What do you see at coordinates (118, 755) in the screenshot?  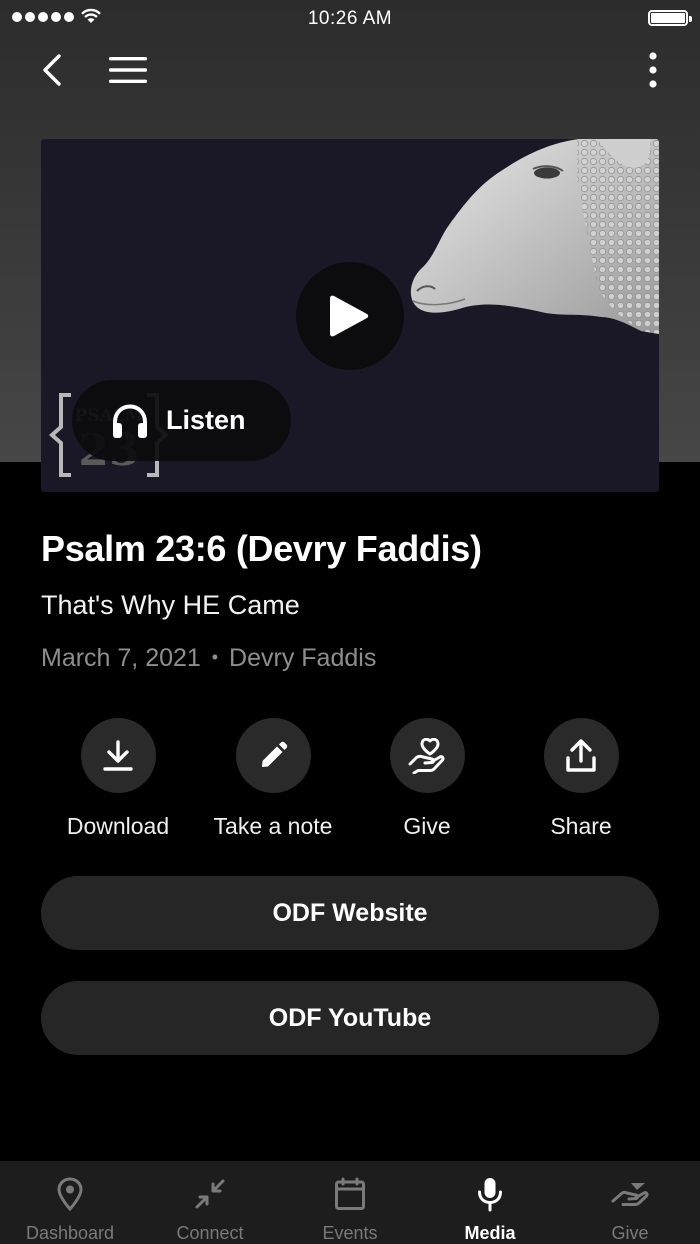 I see `download-icon` at bounding box center [118, 755].